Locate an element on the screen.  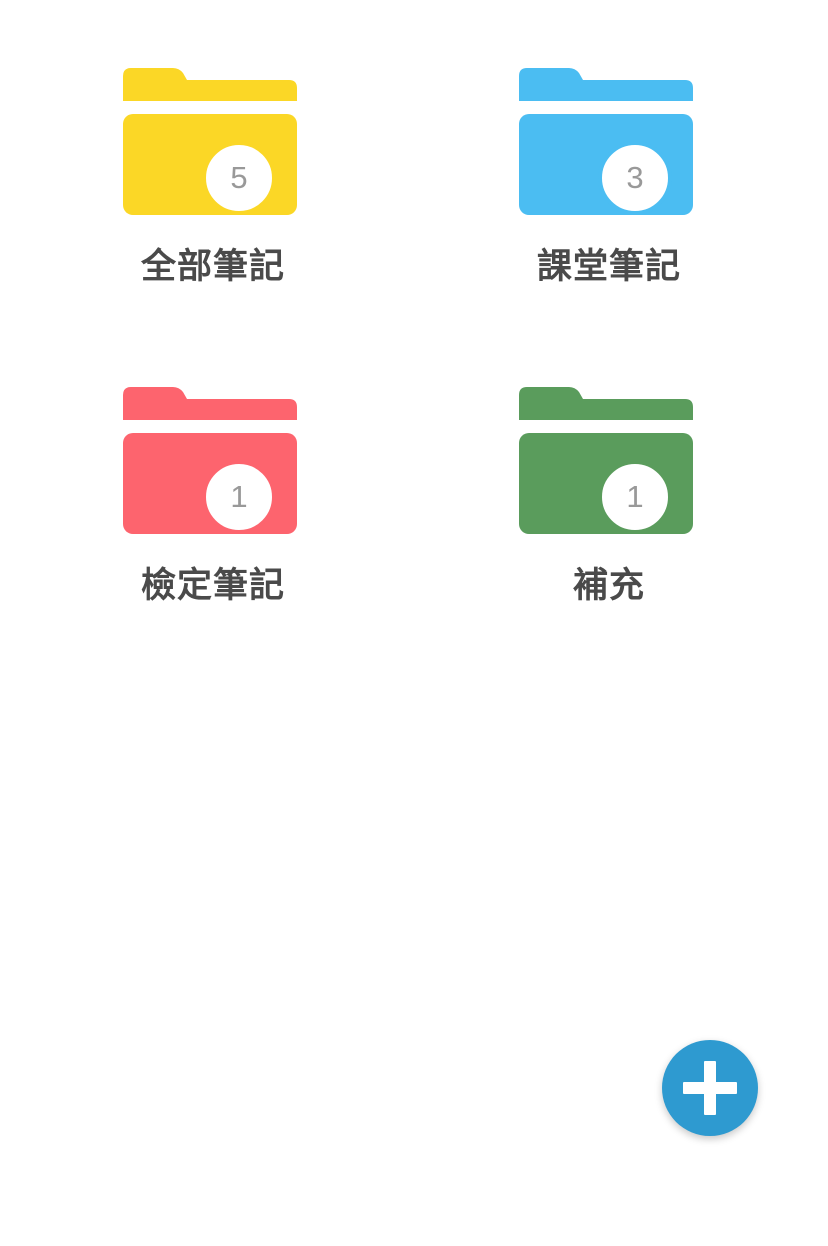
folder-tile-class-notes: 3 課堂筆記 is located at coordinates (609, 188).